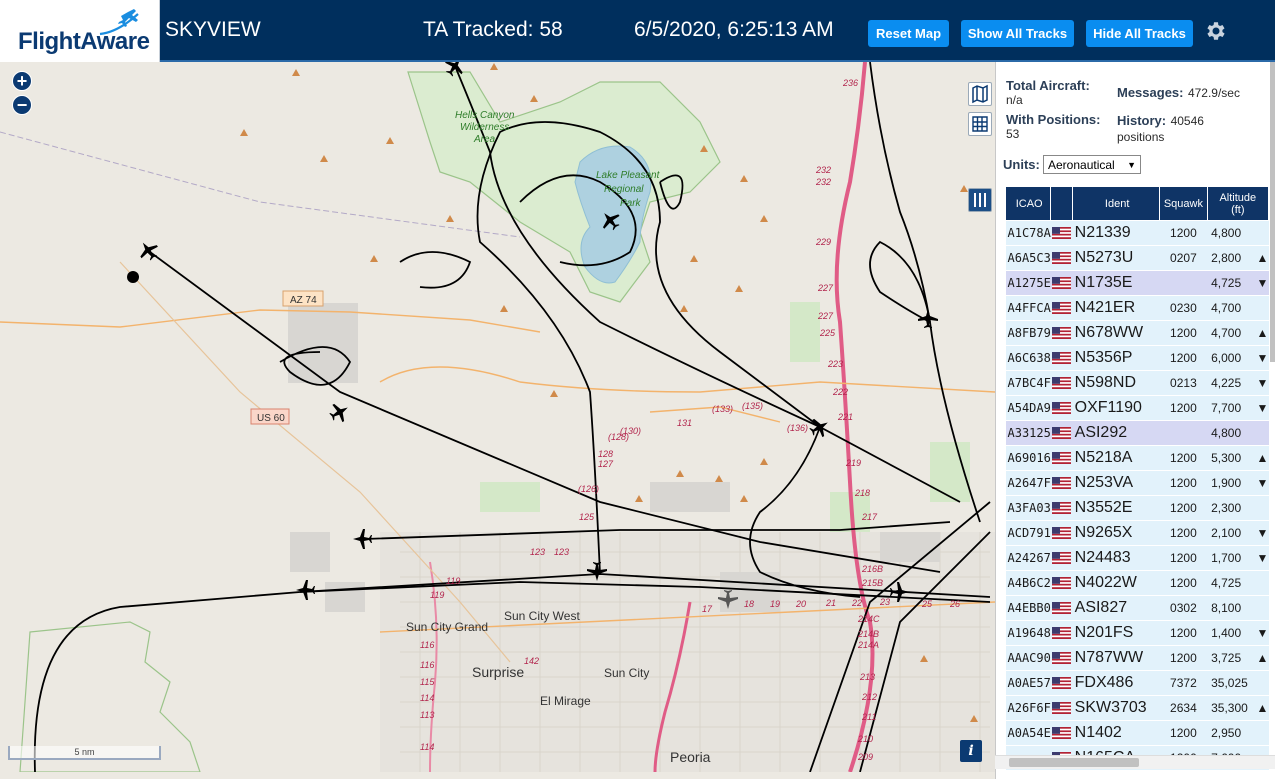 Image resolution: width=1275 pixels, height=779 pixels. I want to click on show-all-tracks-button: Show All Tracks, so click(1017, 33).